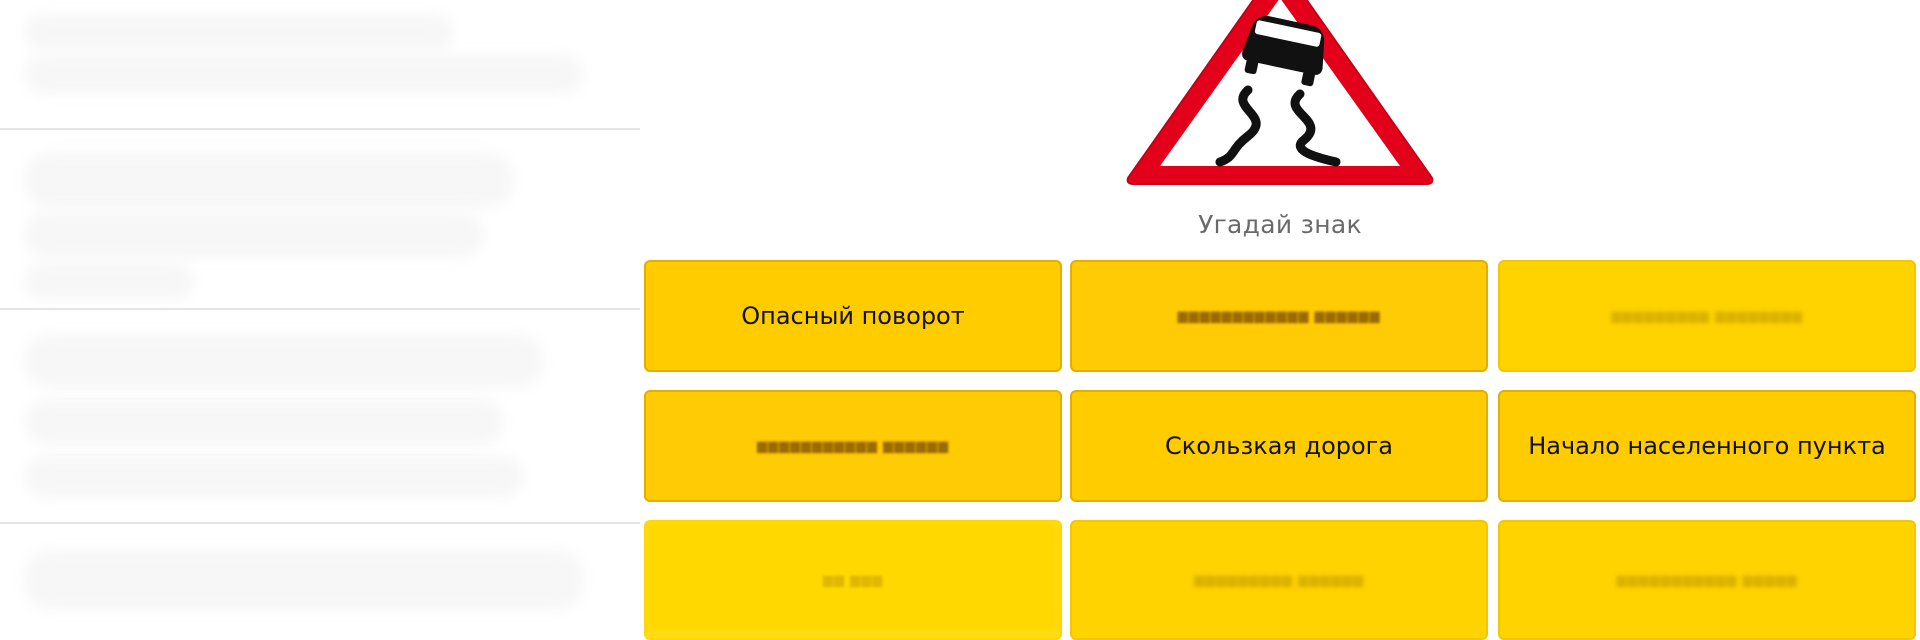 The height and width of the screenshot is (640, 1920). I want to click on answer-option: ▆▆▆▆▆▆▆▆▆▆▆ ▆▆▆▆▆▆, so click(853, 446).